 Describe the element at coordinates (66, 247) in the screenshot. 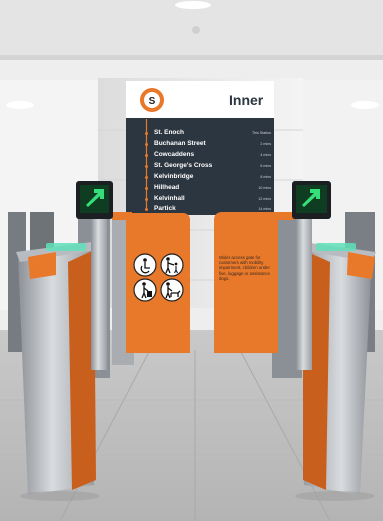

I see `left-reader-glow` at that location.